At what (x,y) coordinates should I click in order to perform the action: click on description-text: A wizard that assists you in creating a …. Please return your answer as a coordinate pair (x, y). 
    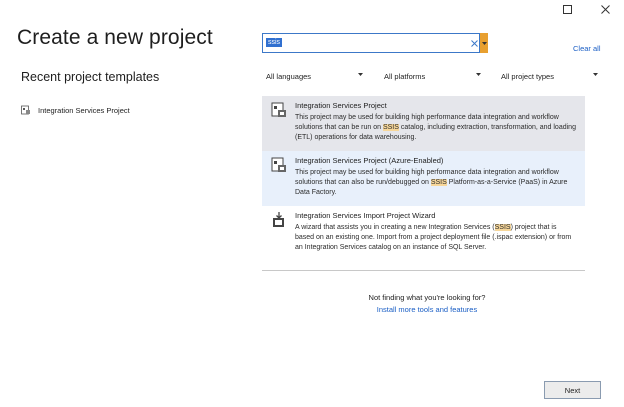
    Looking at the image, I should click on (395, 227).